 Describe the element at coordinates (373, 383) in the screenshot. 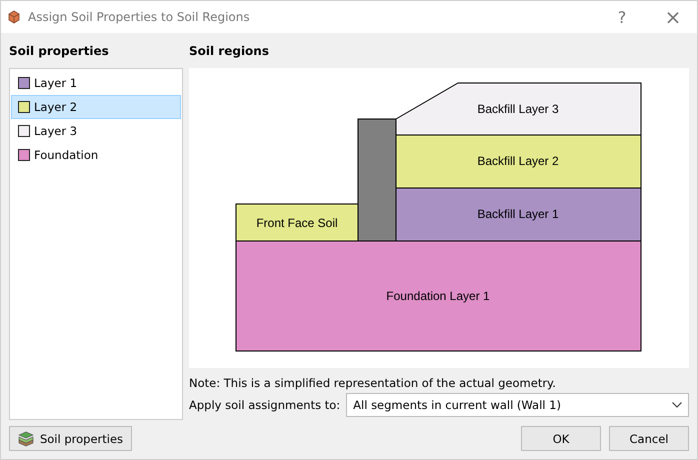

I see `note-text: Note: This is a simplified representation of the actual geometry.` at that location.